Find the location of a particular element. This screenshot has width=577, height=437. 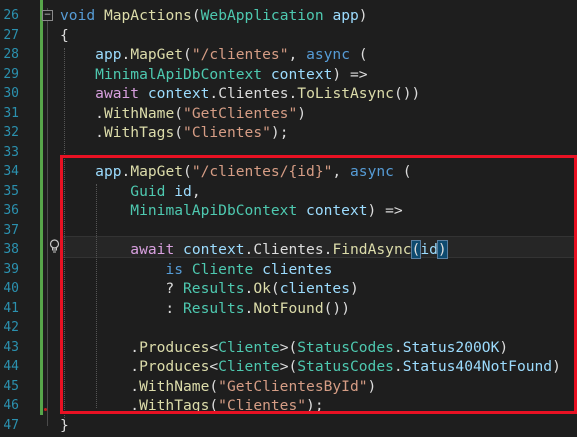

code-line: 32 .WithTags("Clientes"); is located at coordinates (288, 133).